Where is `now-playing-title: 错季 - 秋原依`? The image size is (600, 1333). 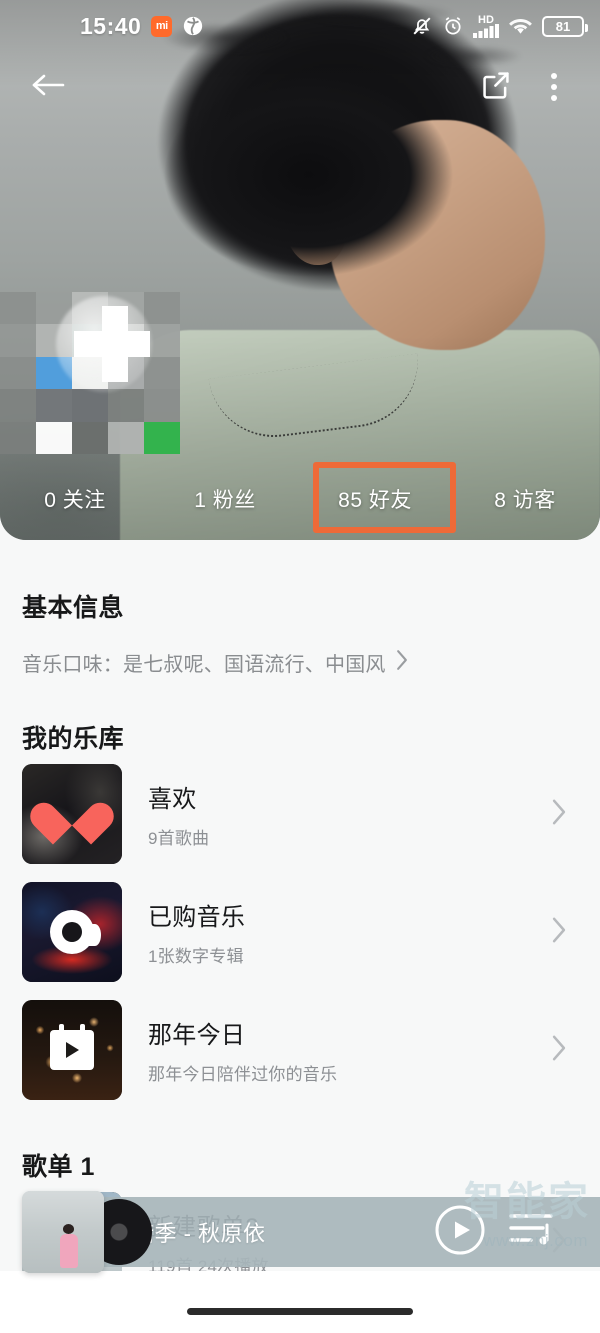 now-playing-title: 错季 - 秋原依 is located at coordinates (199, 1233).